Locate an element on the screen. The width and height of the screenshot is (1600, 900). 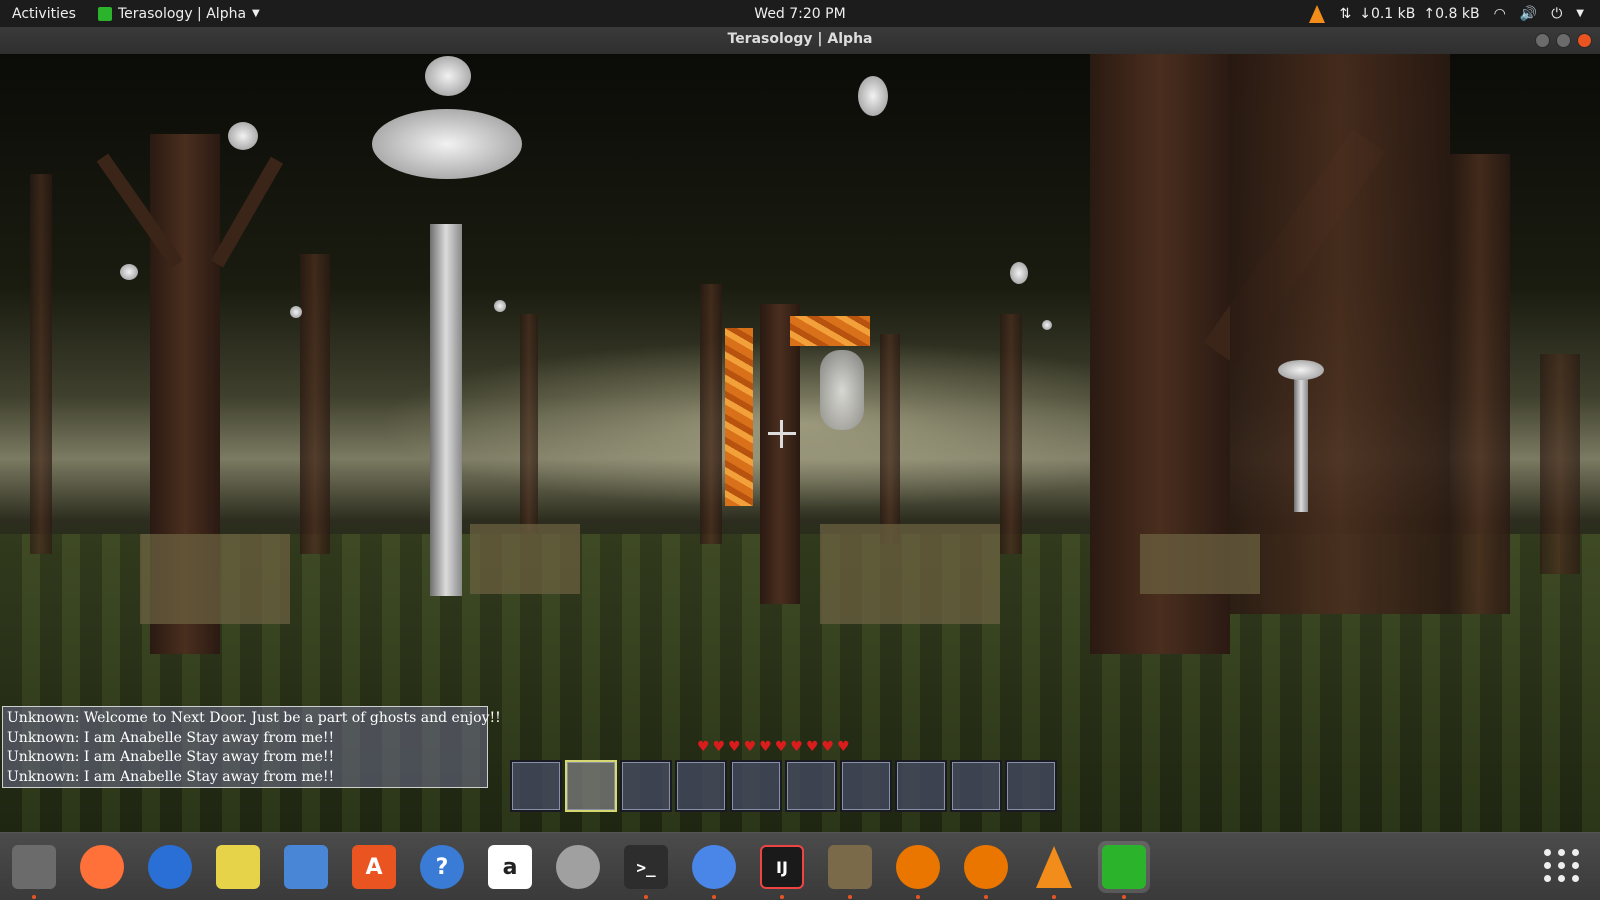
app-menu-label: Terasology | Alpha is located at coordinates (182, 14).